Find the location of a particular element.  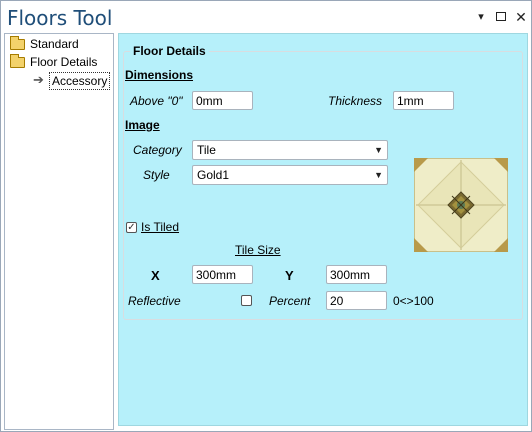

tree-item-label: Standard is located at coordinates (54, 44).